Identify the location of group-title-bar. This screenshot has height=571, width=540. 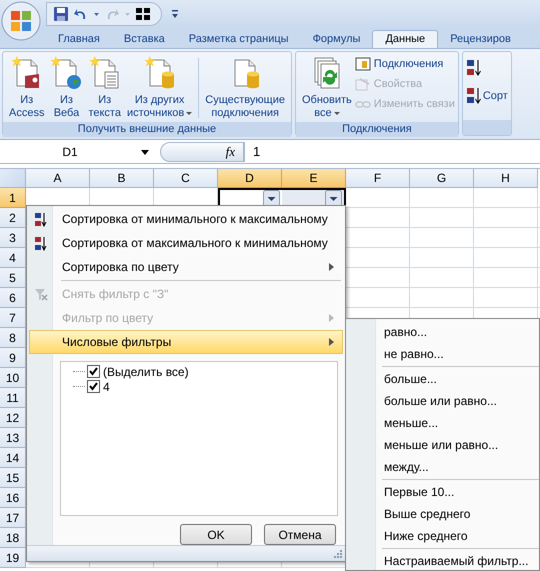
(486, 127).